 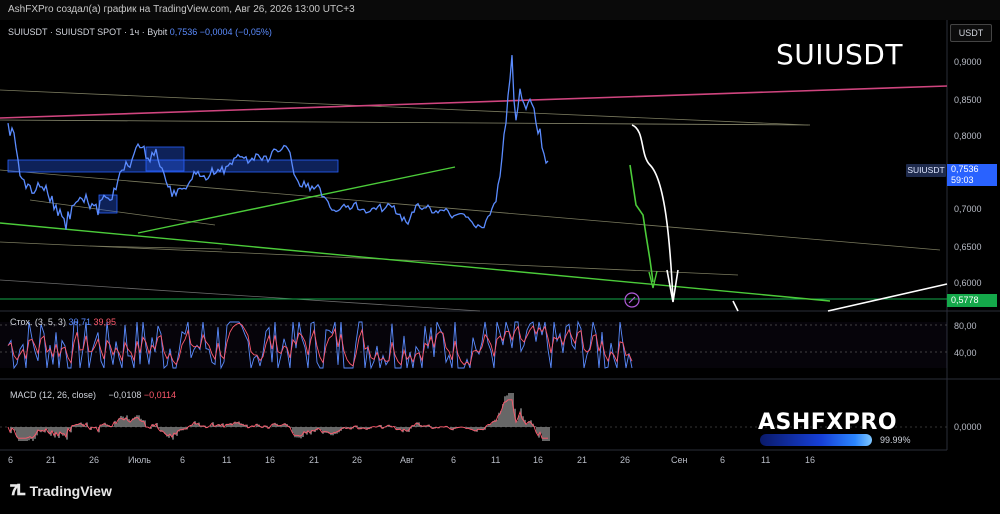 I want to click on price-tick: 0,8500, so click(x=968, y=100).